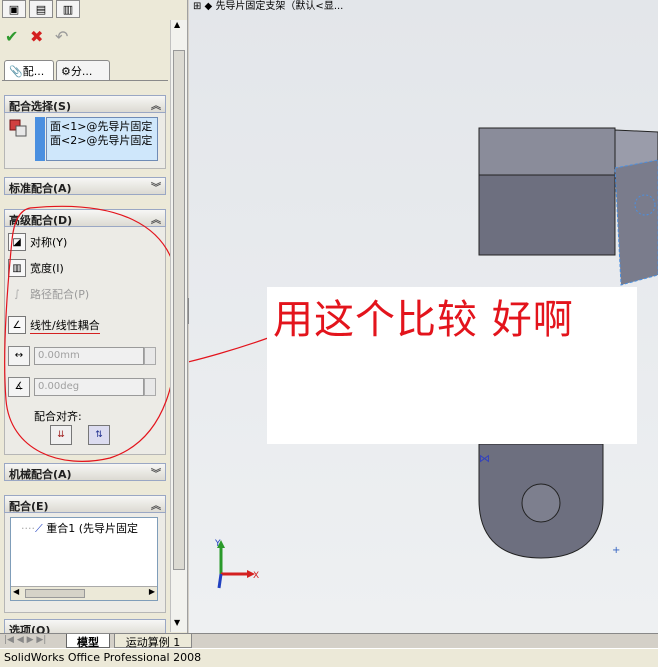 The height and width of the screenshot is (667, 658). What do you see at coordinates (39, 528) in the screenshot?
I see `coincident-mate-icon: ⟋` at bounding box center [39, 528].